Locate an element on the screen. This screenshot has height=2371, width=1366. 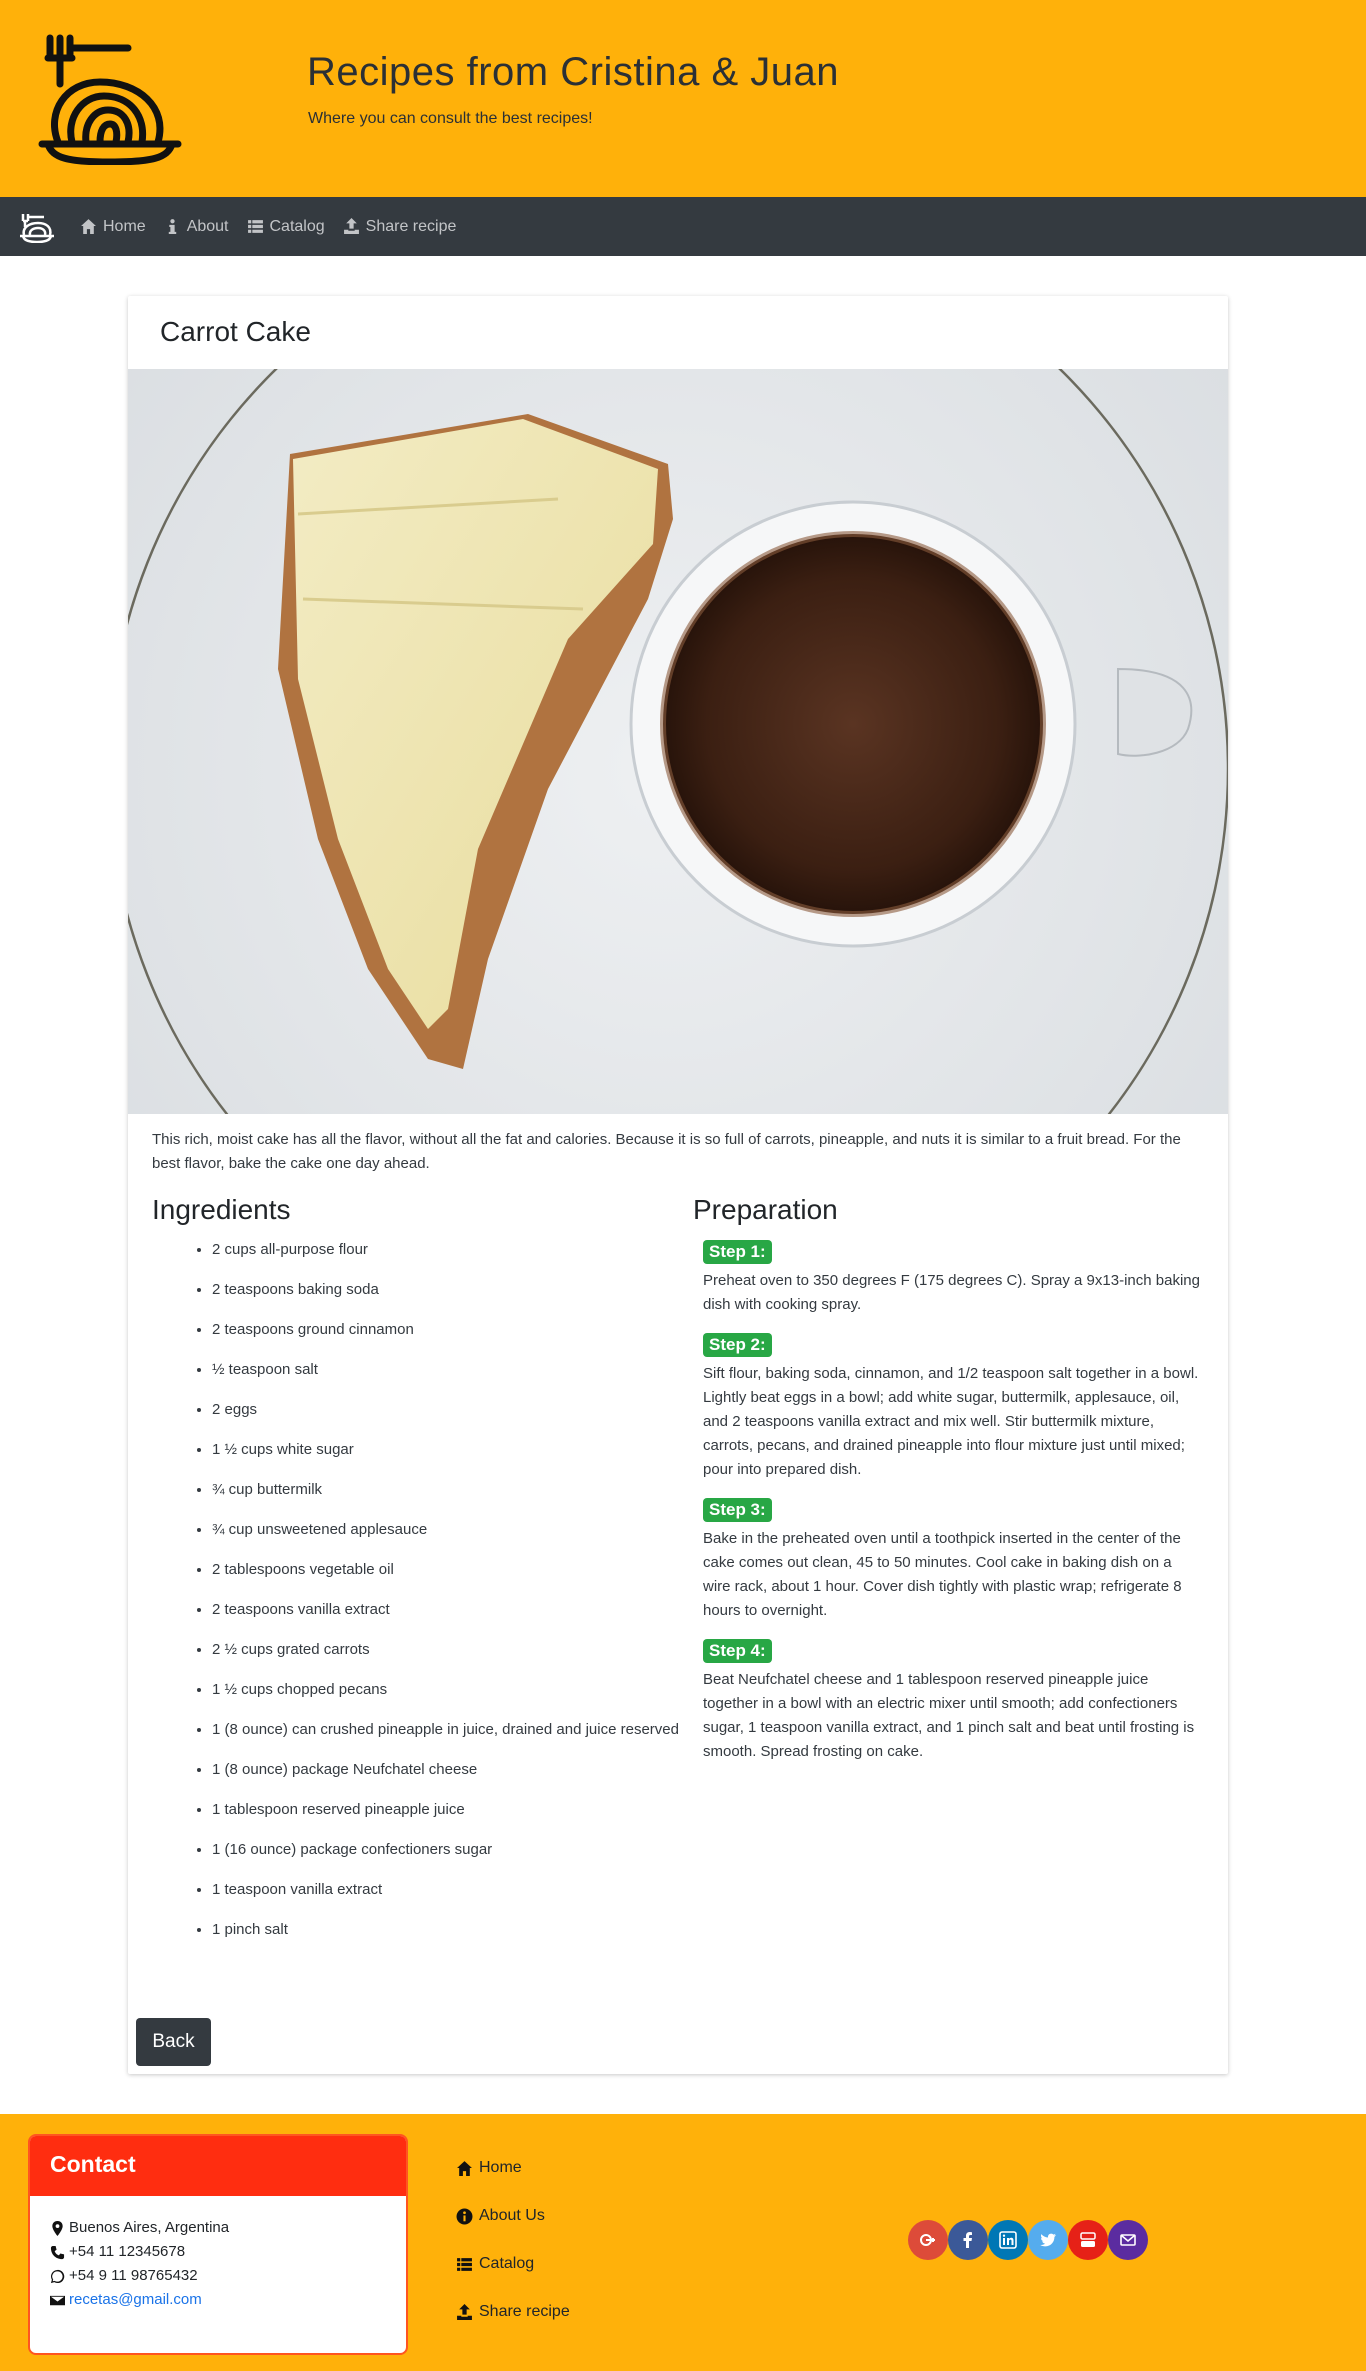
step-badge: Step 2: is located at coordinates (737, 1345).